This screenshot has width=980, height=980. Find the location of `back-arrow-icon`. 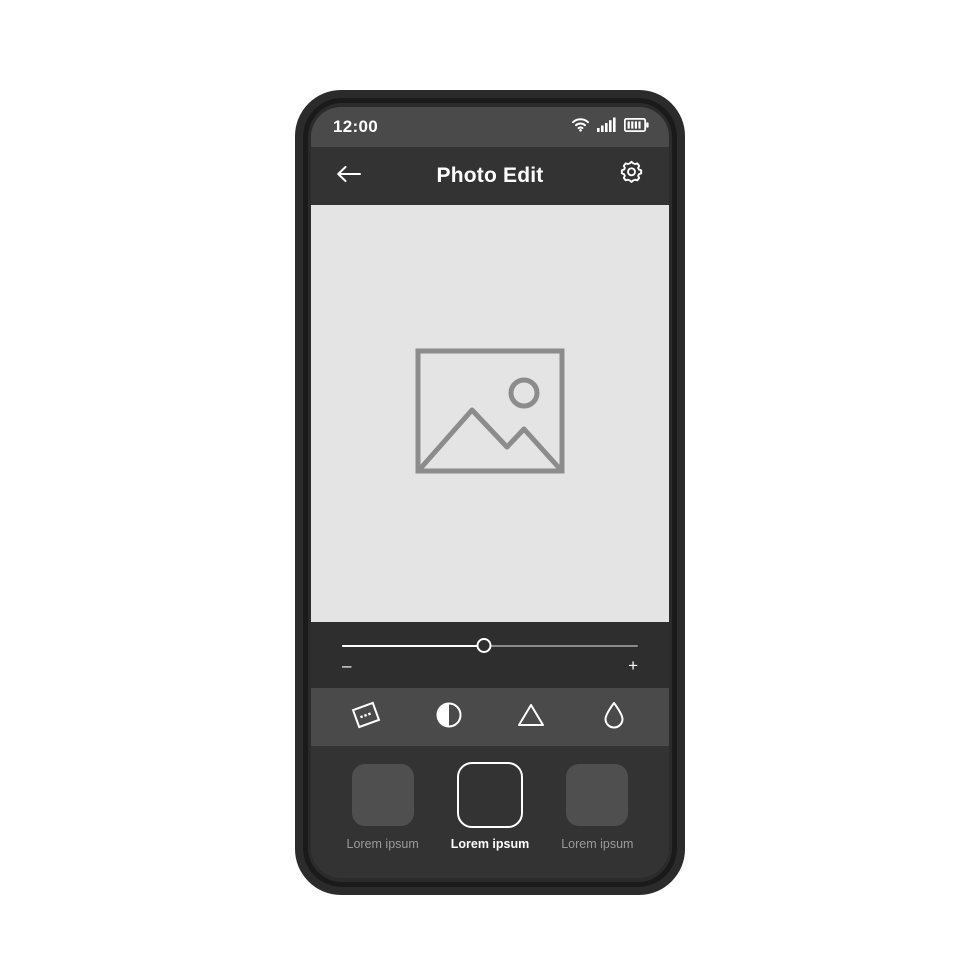

back-arrow-icon is located at coordinates (349, 176).